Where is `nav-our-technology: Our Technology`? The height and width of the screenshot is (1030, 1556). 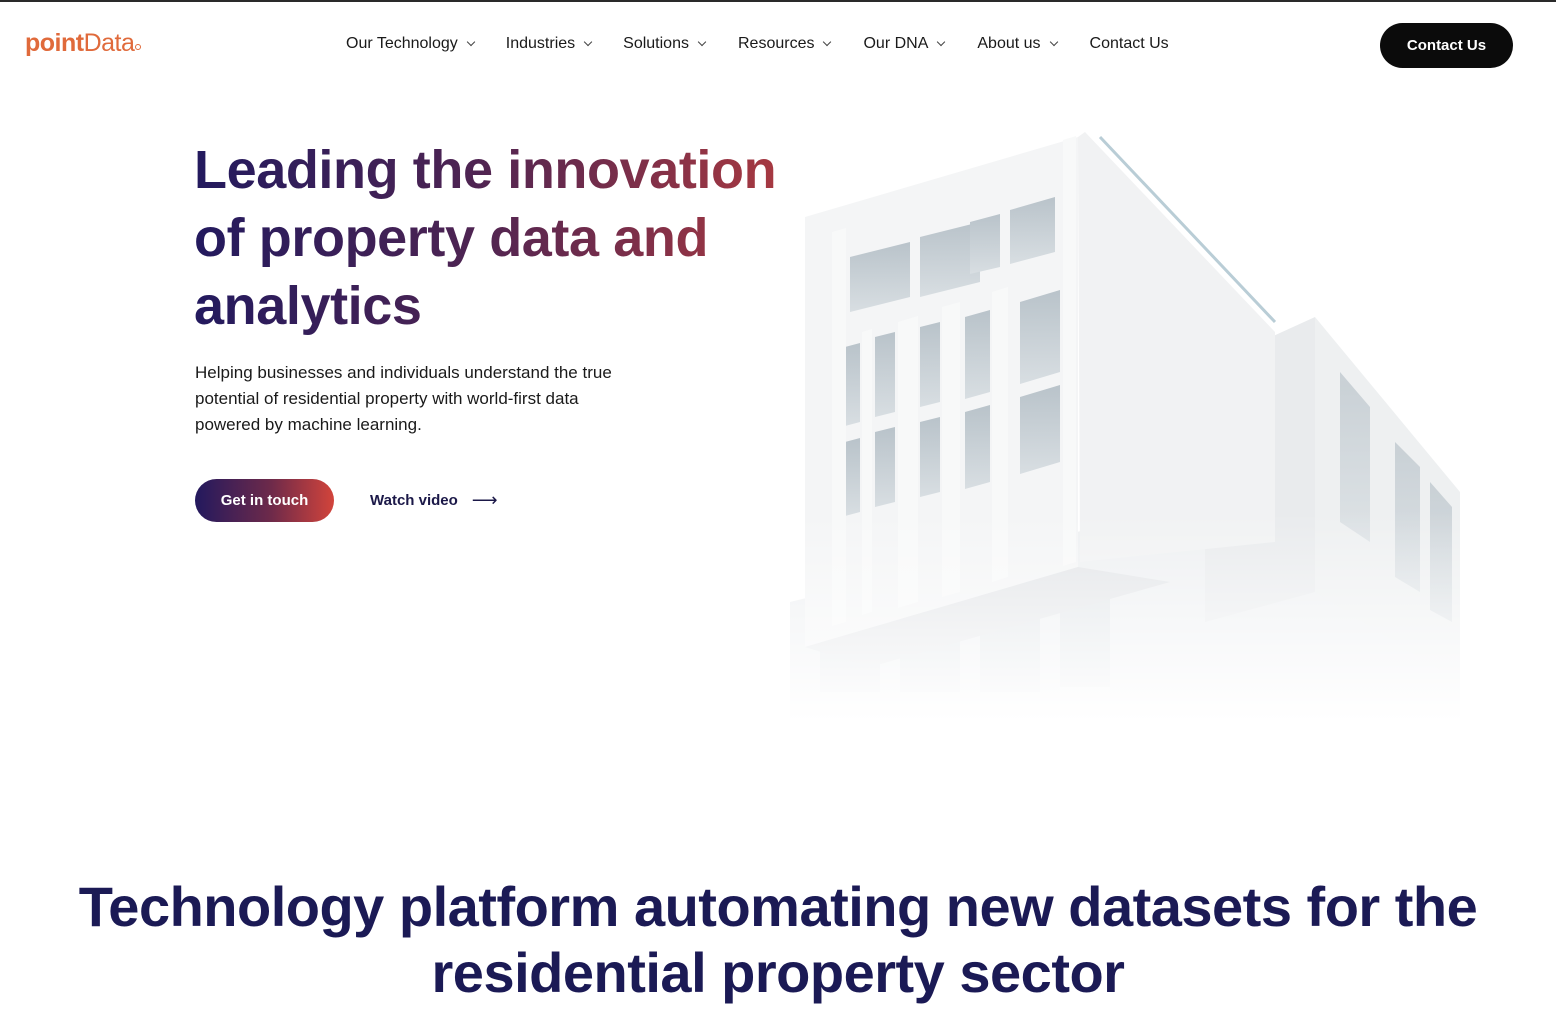 nav-our-technology: Our Technology is located at coordinates (411, 44).